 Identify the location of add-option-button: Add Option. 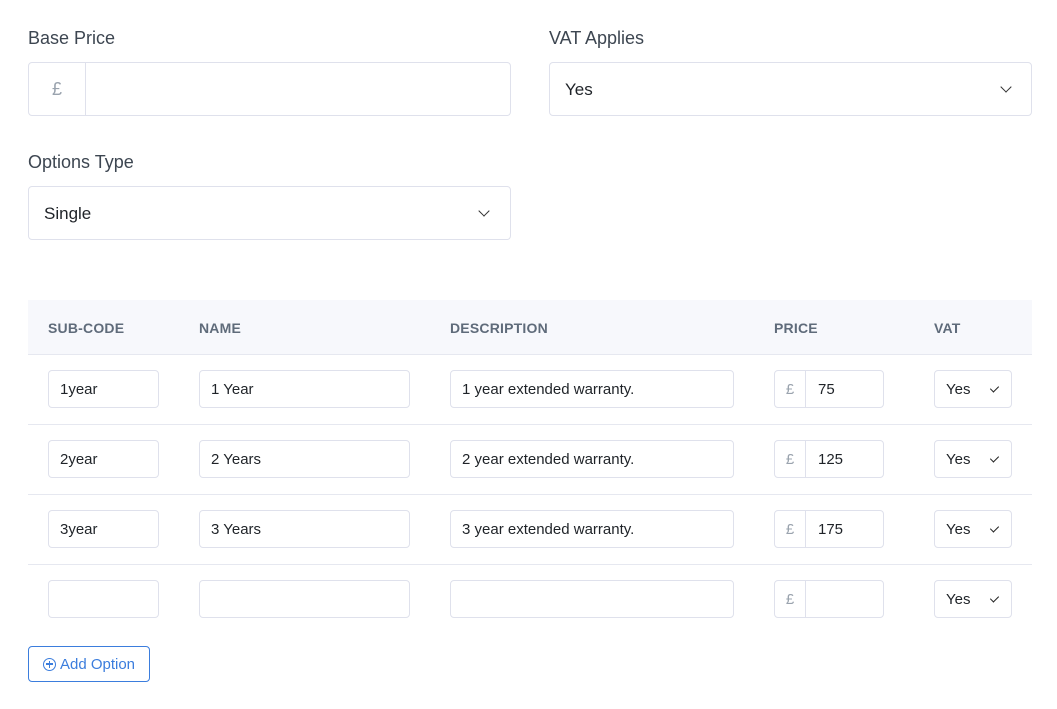
(89, 664).